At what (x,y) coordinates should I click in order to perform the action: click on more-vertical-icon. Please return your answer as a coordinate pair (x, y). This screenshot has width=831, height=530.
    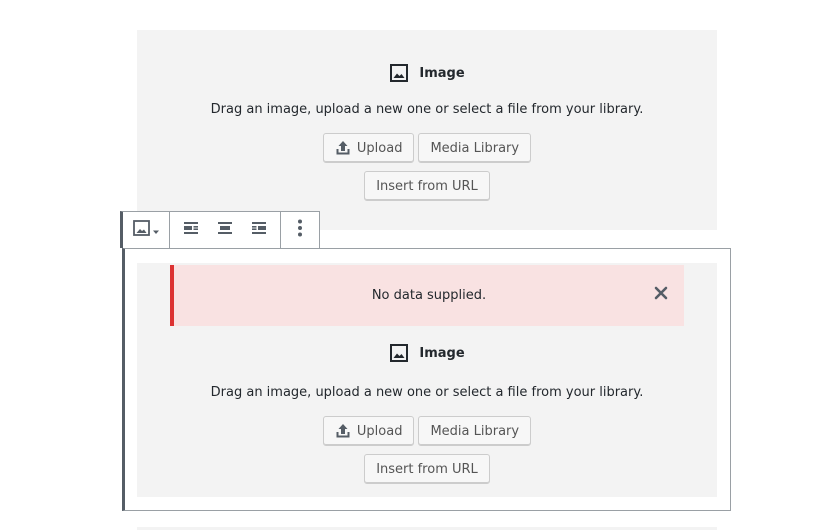
    Looking at the image, I should click on (300, 230).